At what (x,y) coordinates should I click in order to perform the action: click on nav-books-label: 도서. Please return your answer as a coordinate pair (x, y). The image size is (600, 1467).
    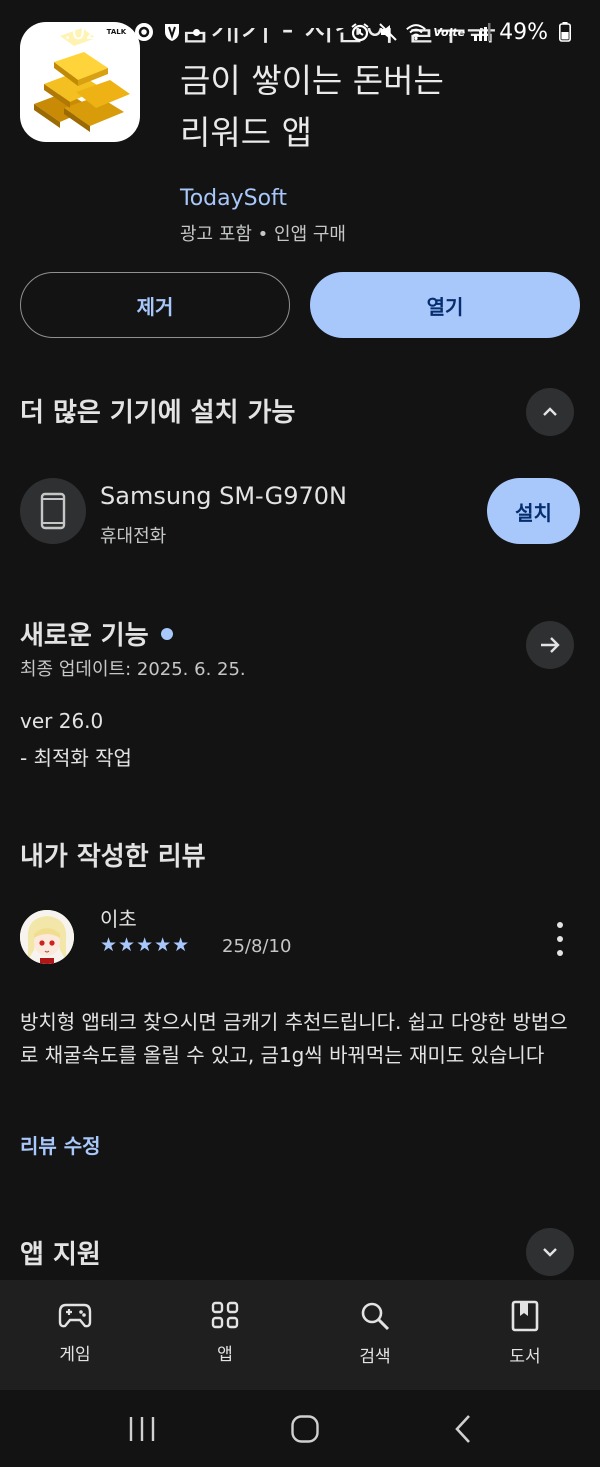
    Looking at the image, I should click on (525, 1357).